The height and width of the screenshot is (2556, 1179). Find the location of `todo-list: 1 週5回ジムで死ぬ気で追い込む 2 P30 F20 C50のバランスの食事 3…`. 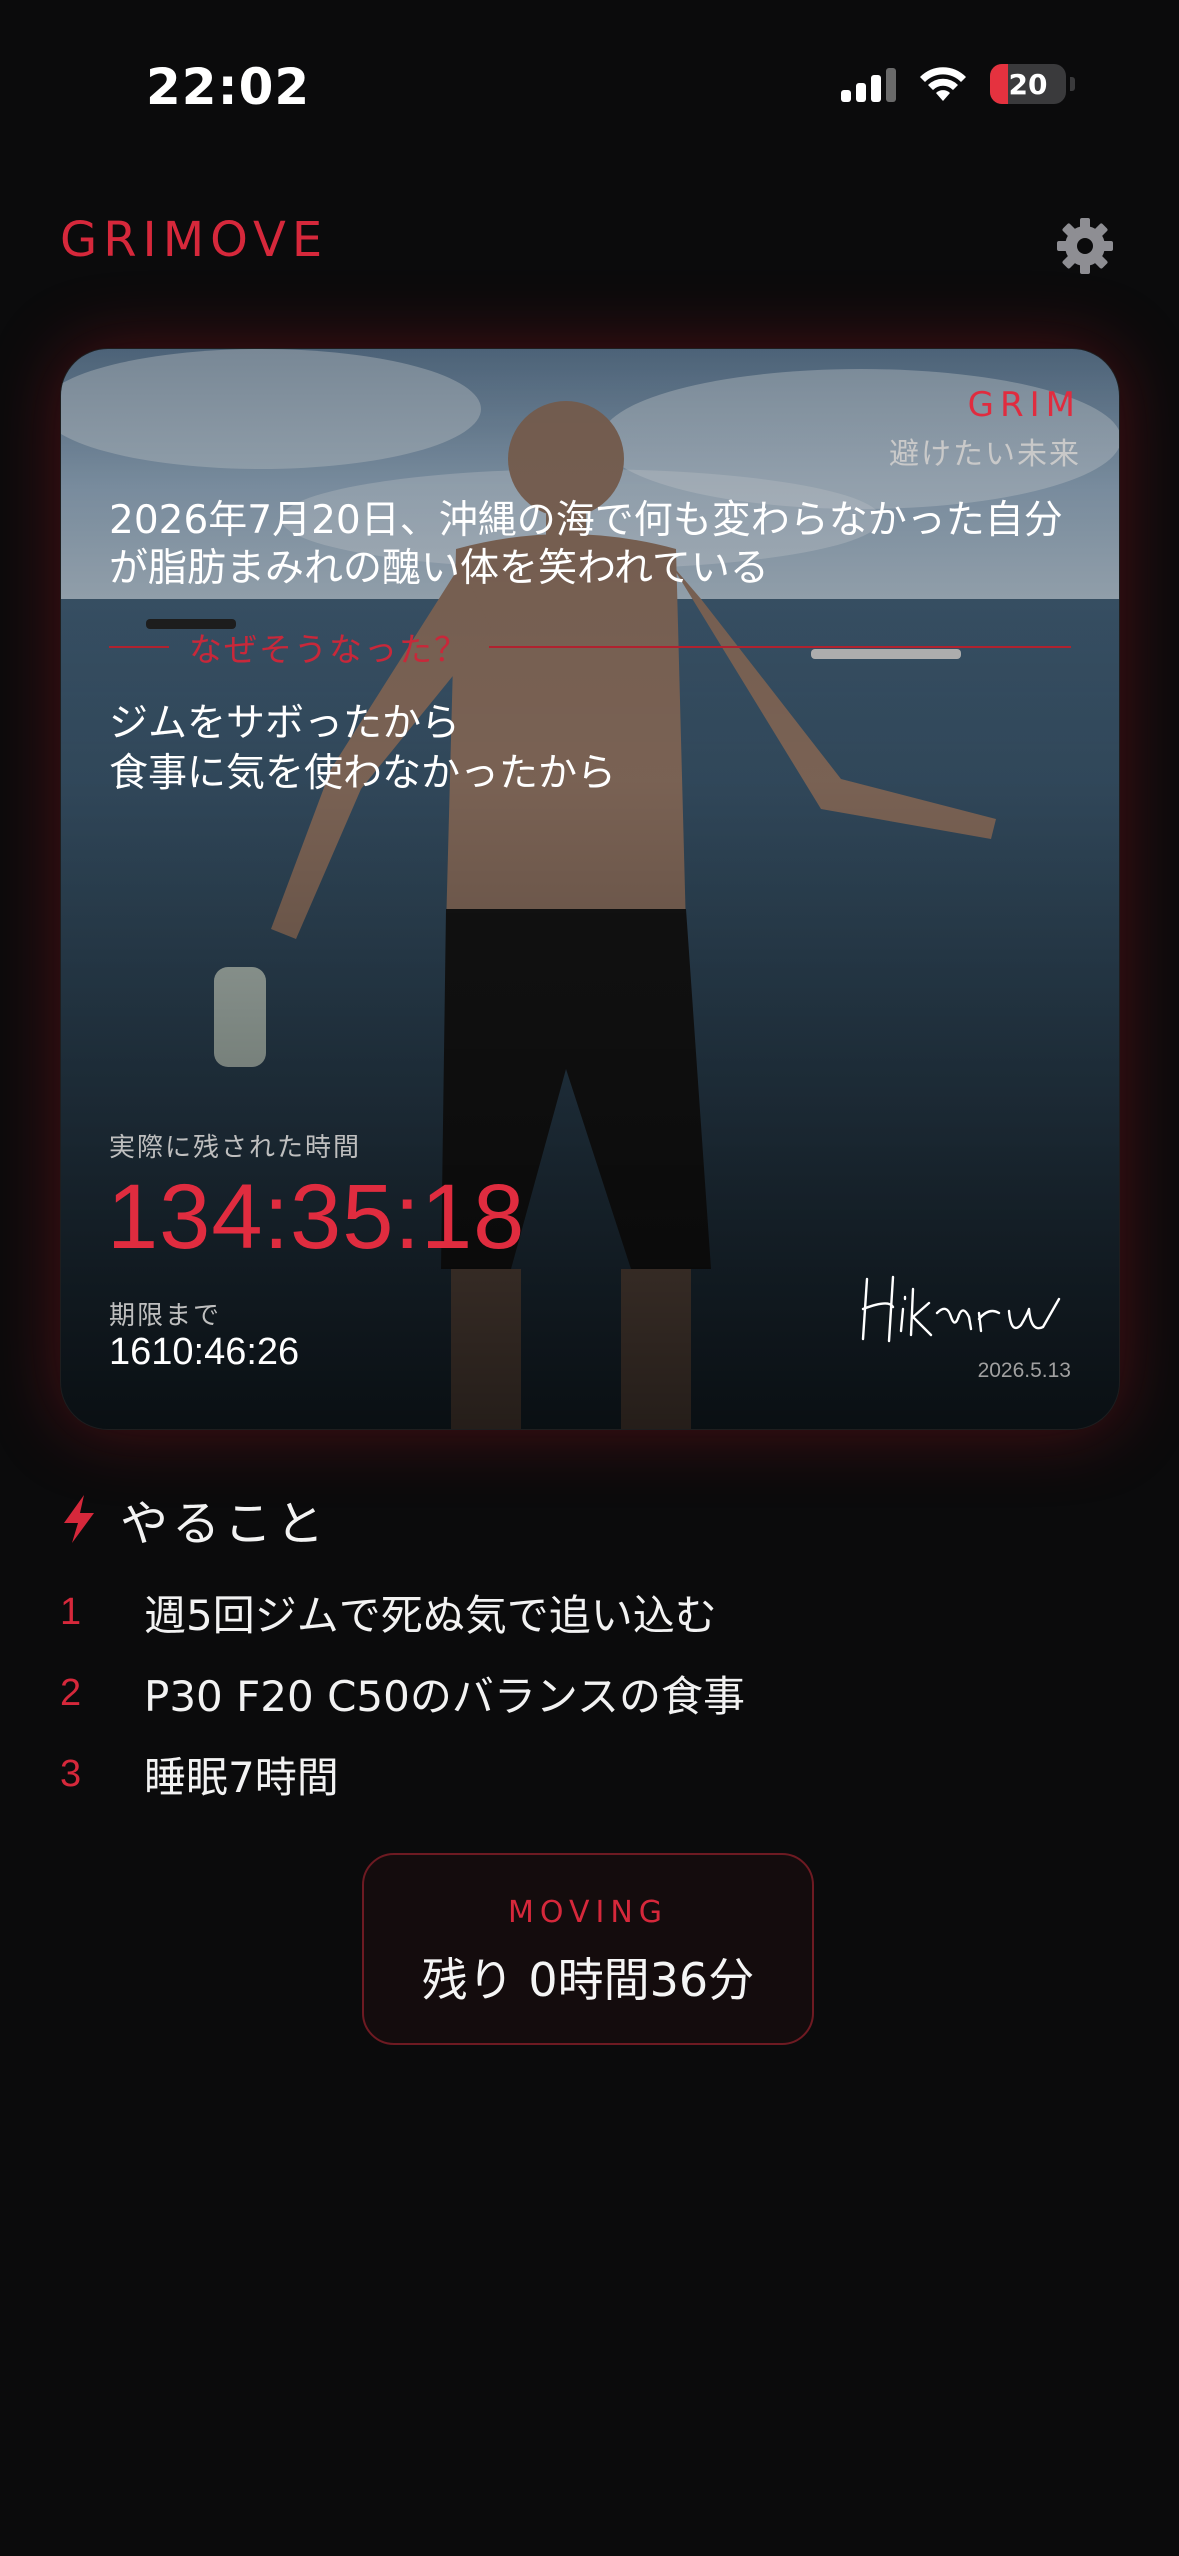

todo-list: 1 週5回ジムで死ぬ気で追い込む 2 P30 F20 C50のバランスの食事 3… is located at coordinates (402, 1693).